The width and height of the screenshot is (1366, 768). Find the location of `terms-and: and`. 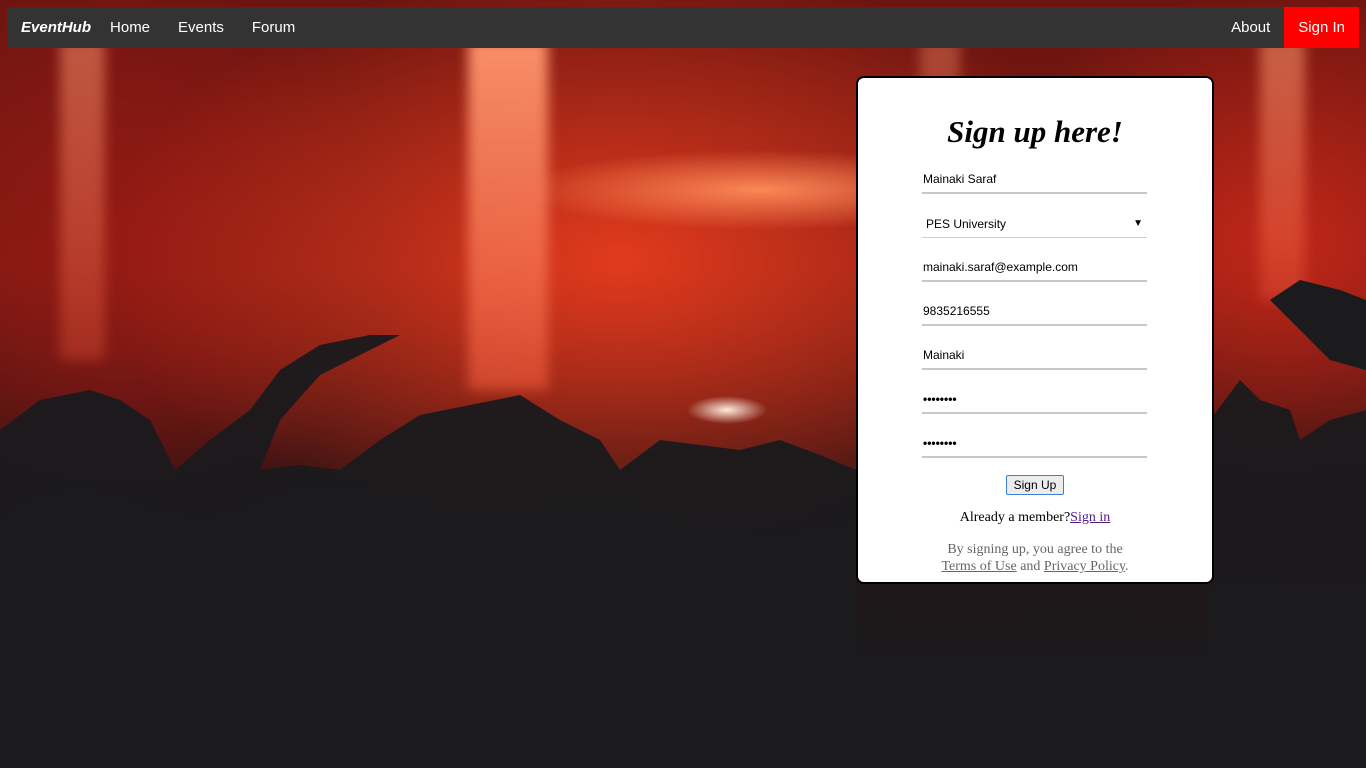

terms-and: and is located at coordinates (1030, 566).